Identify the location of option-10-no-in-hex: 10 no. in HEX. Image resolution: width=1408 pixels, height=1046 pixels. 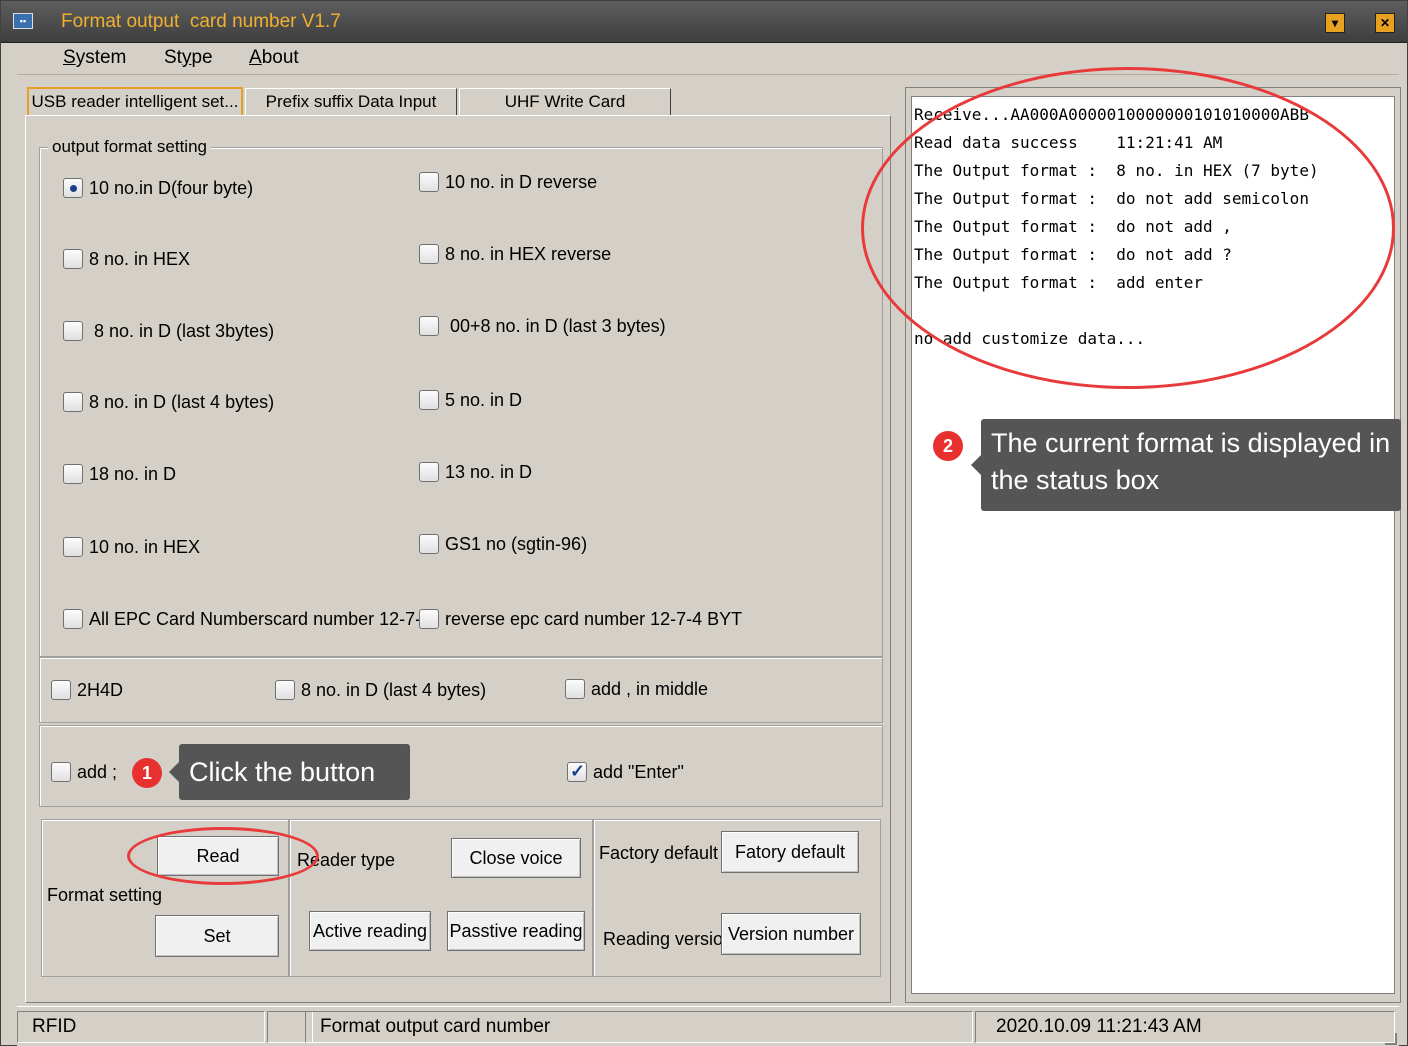
(131, 547).